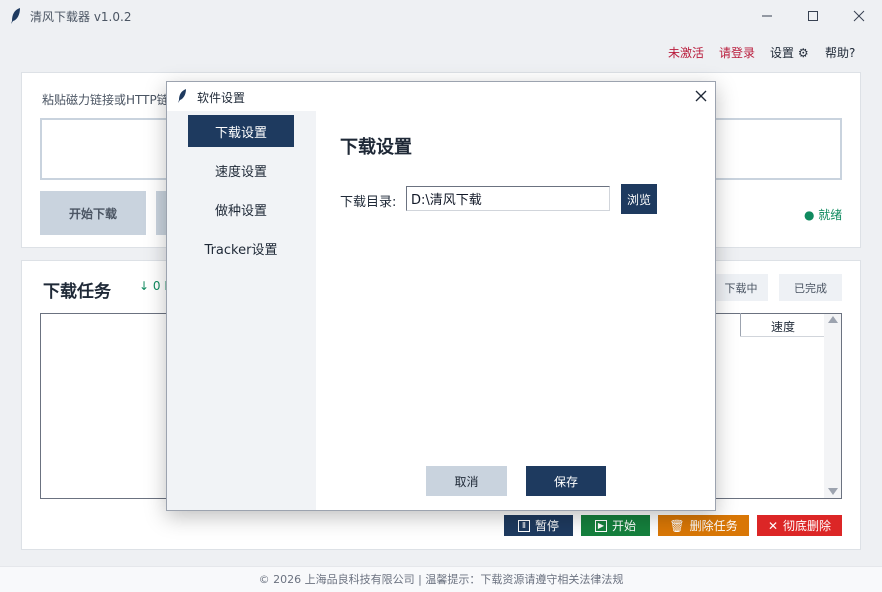 The image size is (882, 592). I want to click on sidebar-item-tracker: Tracker设置, so click(241, 248).